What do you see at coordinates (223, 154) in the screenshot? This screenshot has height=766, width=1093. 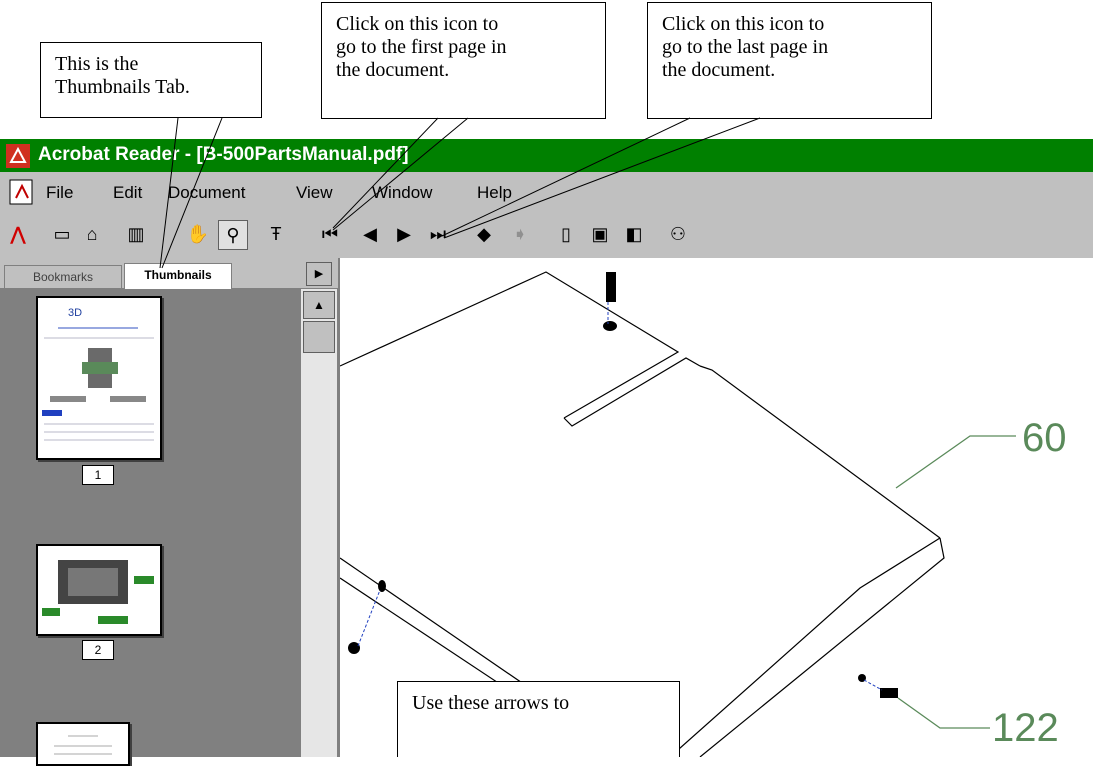 I see `window-title: Acrobat Reader - [B-500PartsManual.pdf]` at bounding box center [223, 154].